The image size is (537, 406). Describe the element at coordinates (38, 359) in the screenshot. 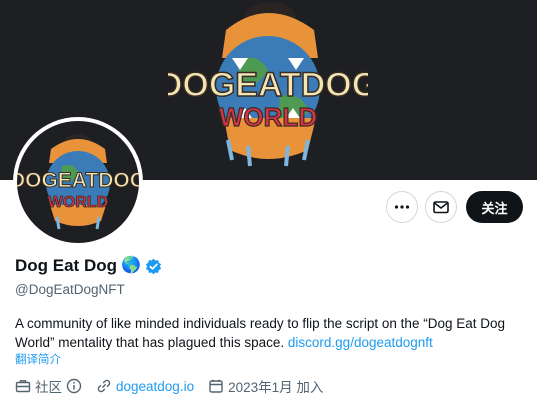

I see `translate-bio-link: 翻译简介` at that location.